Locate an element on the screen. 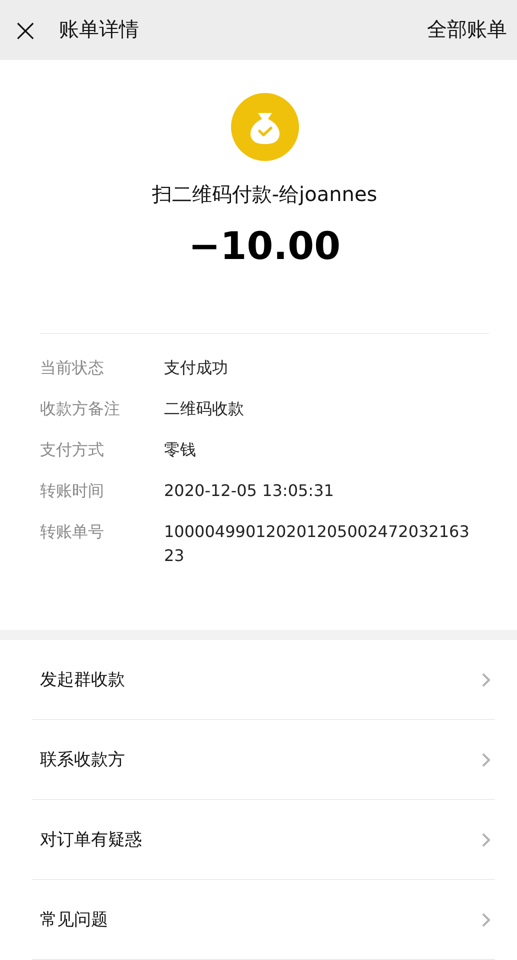 Image resolution: width=517 pixels, height=960 pixels. detail-label: 转账时间 is located at coordinates (72, 491).